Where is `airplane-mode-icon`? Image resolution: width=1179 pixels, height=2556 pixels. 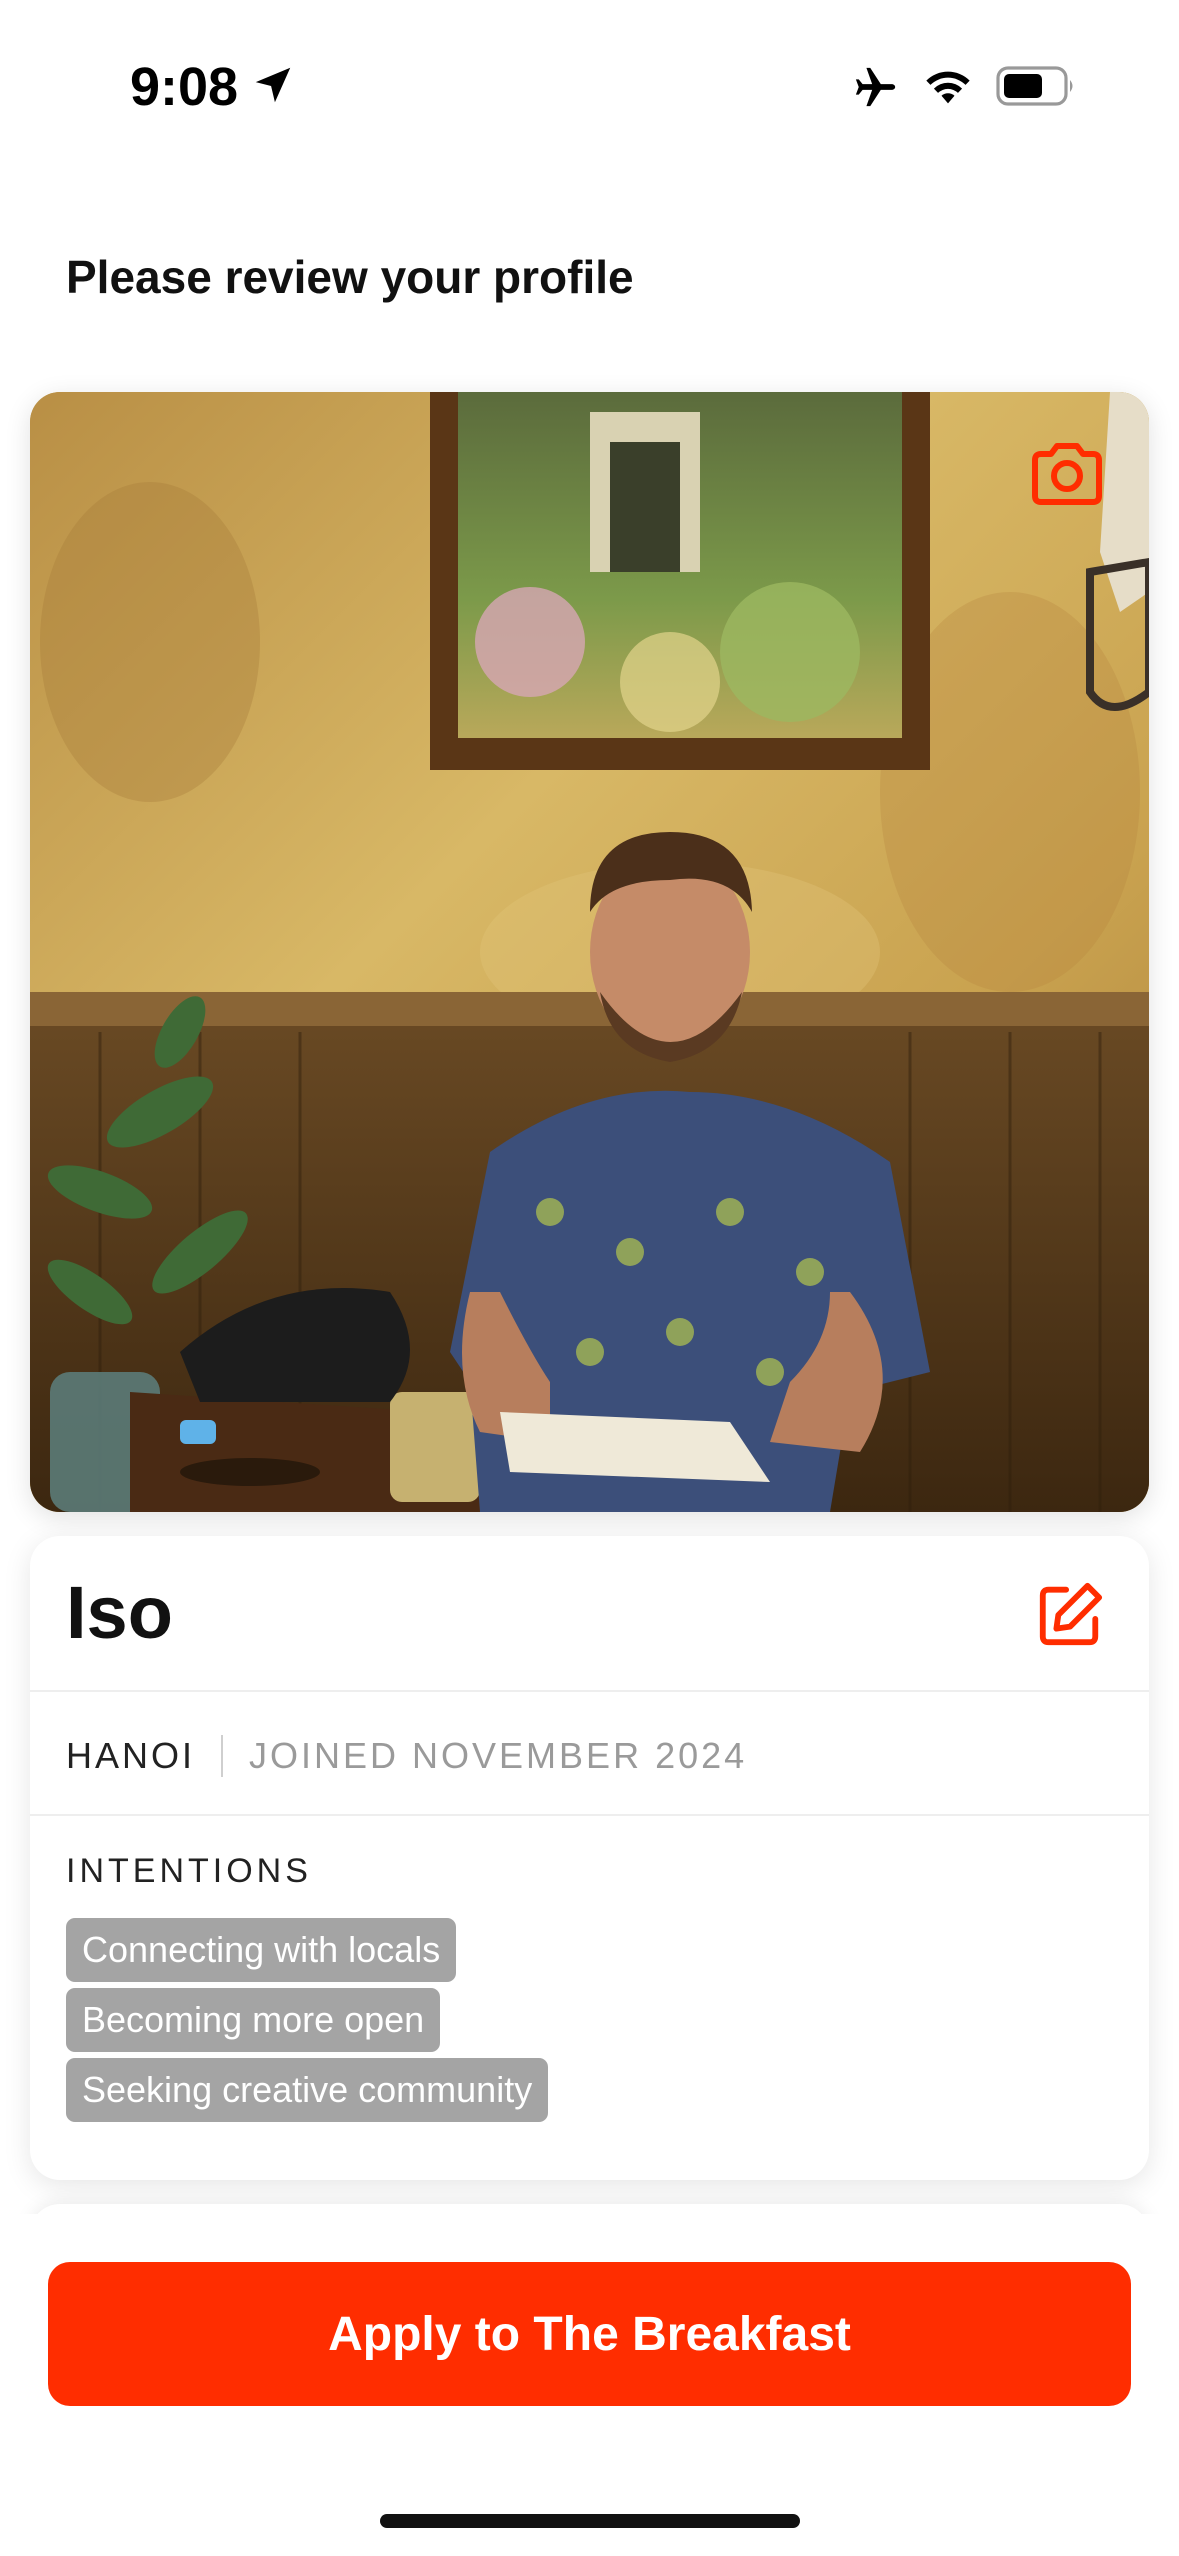
airplane-mode-icon is located at coordinates (875, 87).